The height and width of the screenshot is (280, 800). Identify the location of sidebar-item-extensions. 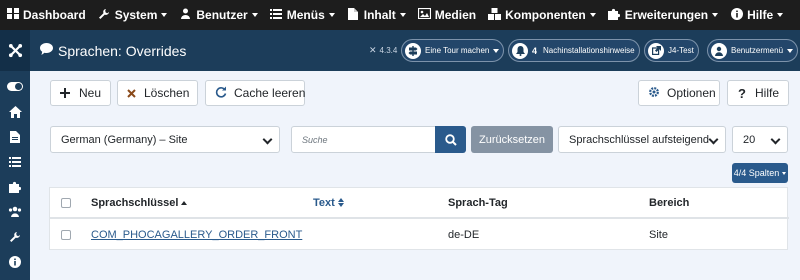
(15, 186).